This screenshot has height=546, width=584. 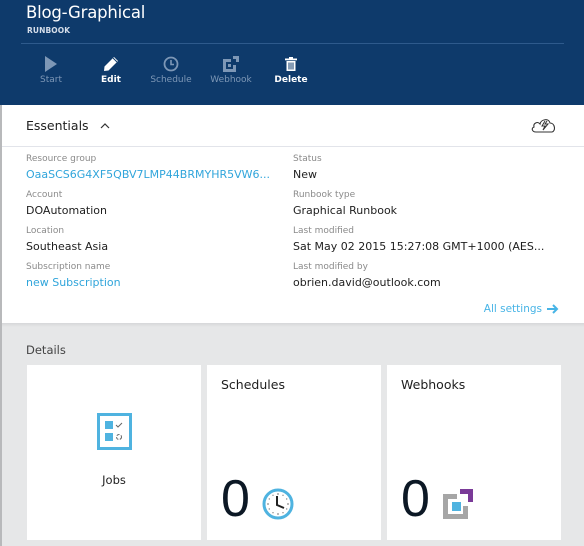 I want to click on webhooks-count: 0, so click(x=415, y=499).